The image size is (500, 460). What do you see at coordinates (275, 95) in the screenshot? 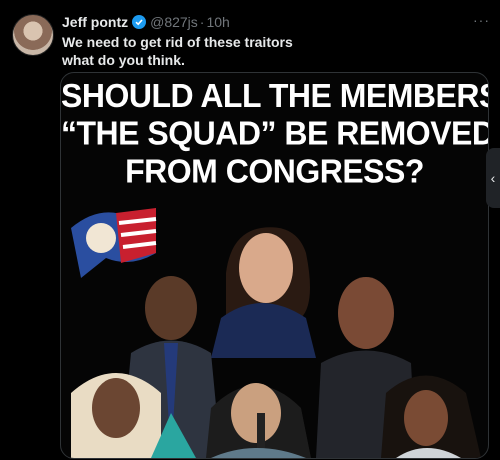
I see `headline-line: SHOULD ALL THE MEMBERS OF` at bounding box center [275, 95].